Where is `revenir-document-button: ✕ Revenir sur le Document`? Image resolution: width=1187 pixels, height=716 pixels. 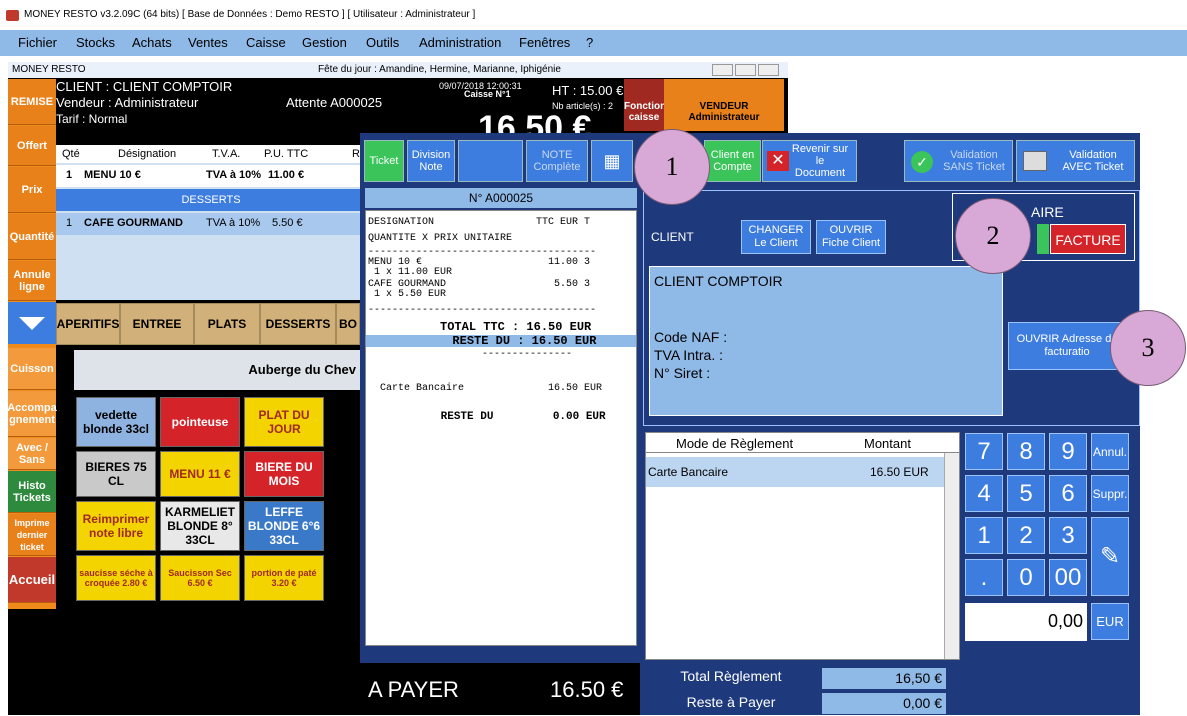 revenir-document-button: ✕ Revenir sur le Document is located at coordinates (809, 161).